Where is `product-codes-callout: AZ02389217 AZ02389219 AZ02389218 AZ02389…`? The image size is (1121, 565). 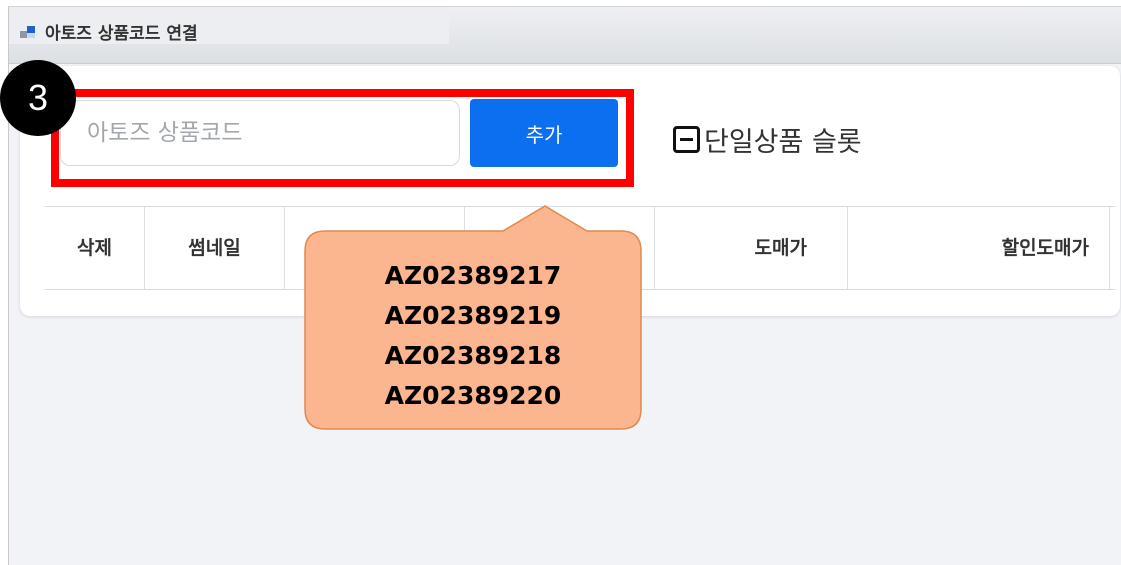 product-codes-callout: AZ02389217 AZ02389219 AZ02389218 AZ02389… is located at coordinates (473, 318).